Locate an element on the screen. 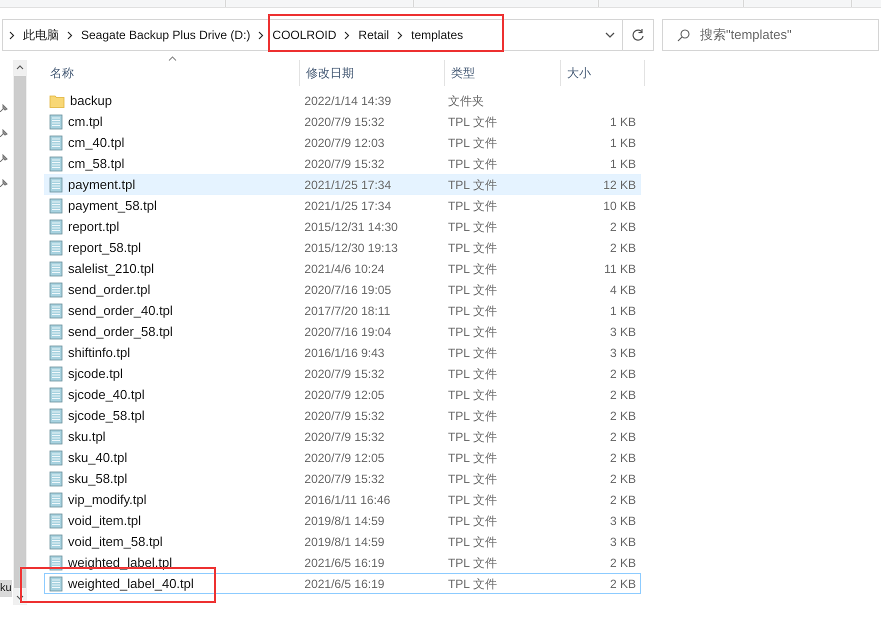 The image size is (881, 617). scrollbar is located at coordinates (20, 332).